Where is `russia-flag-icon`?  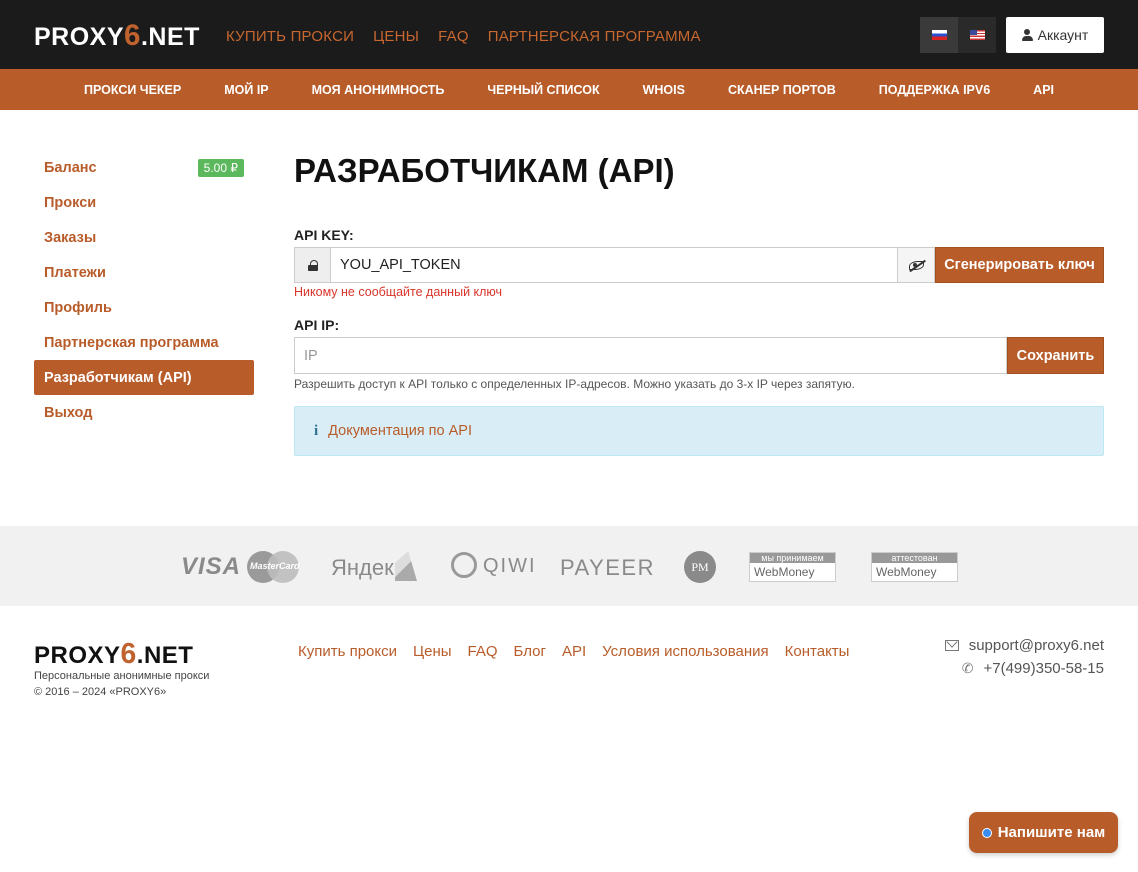
russia-flag-icon is located at coordinates (939, 35).